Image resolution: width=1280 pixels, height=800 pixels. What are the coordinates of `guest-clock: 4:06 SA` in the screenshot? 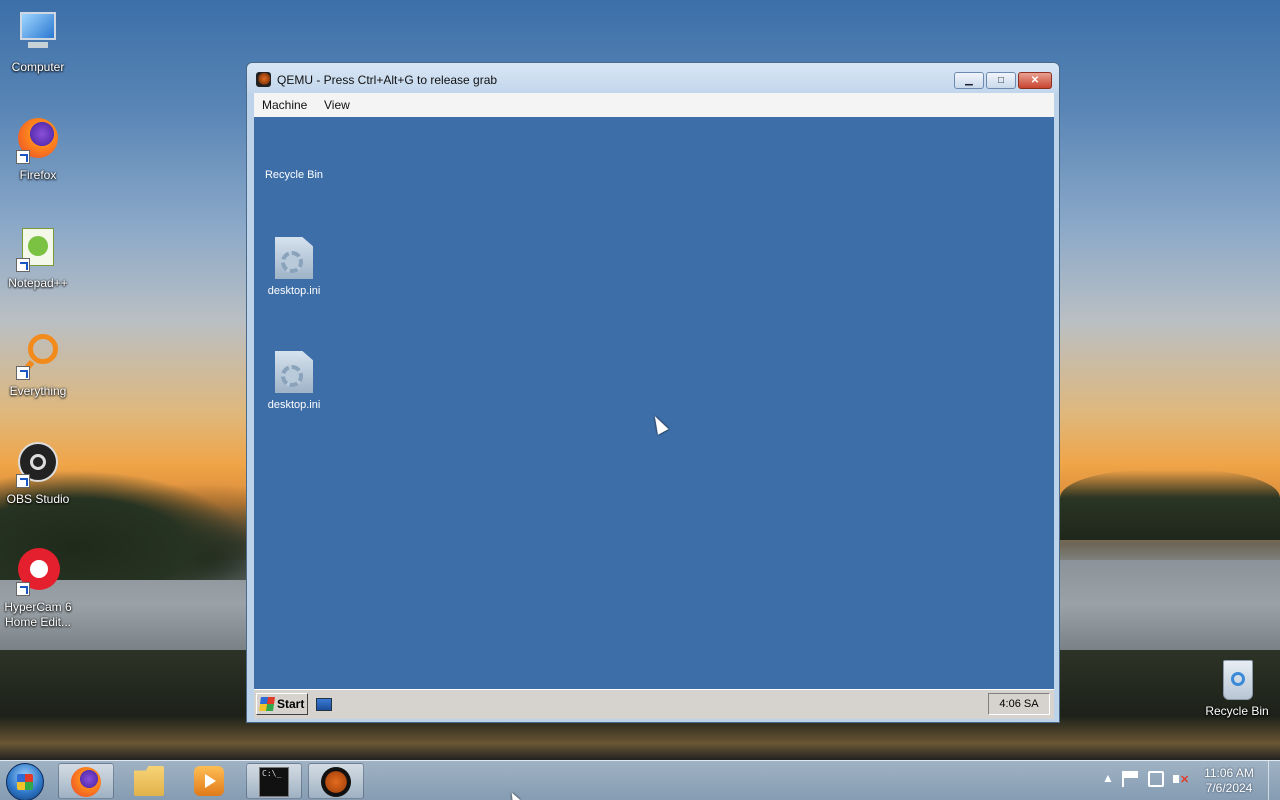 It's located at (1019, 704).